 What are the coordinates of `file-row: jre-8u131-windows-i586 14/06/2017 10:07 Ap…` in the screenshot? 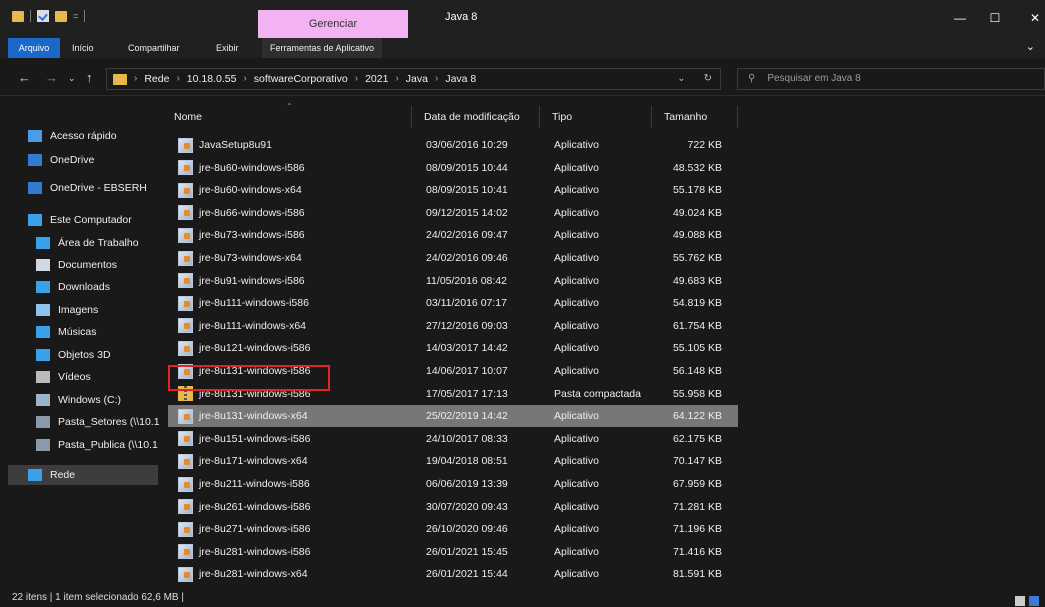 It's located at (453, 371).